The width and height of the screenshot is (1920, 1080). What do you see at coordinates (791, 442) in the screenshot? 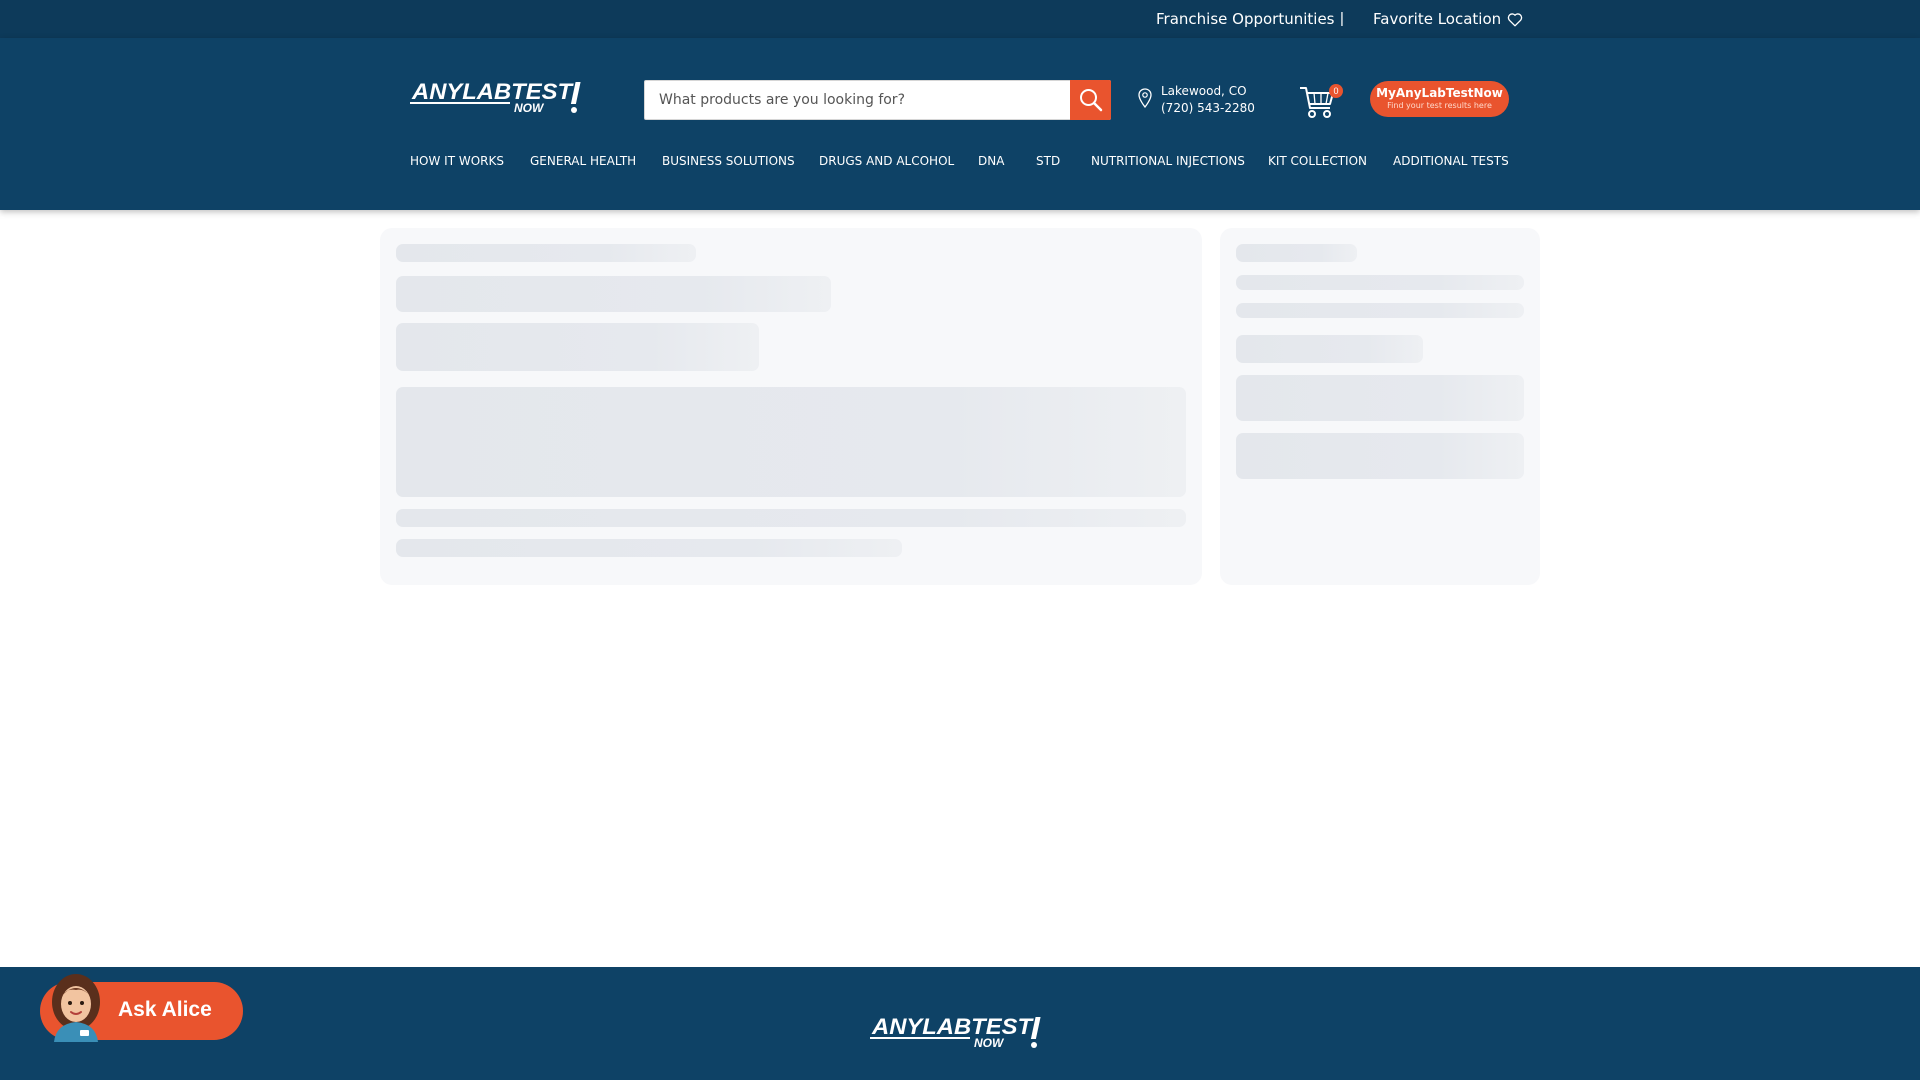
I see `skeleton-content-block` at bounding box center [791, 442].